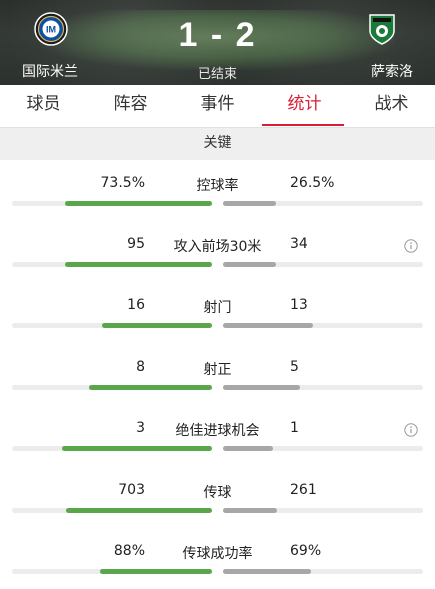  Describe the element at coordinates (217, 35) in the screenshot. I see `match-score: 1 - 2` at that location.